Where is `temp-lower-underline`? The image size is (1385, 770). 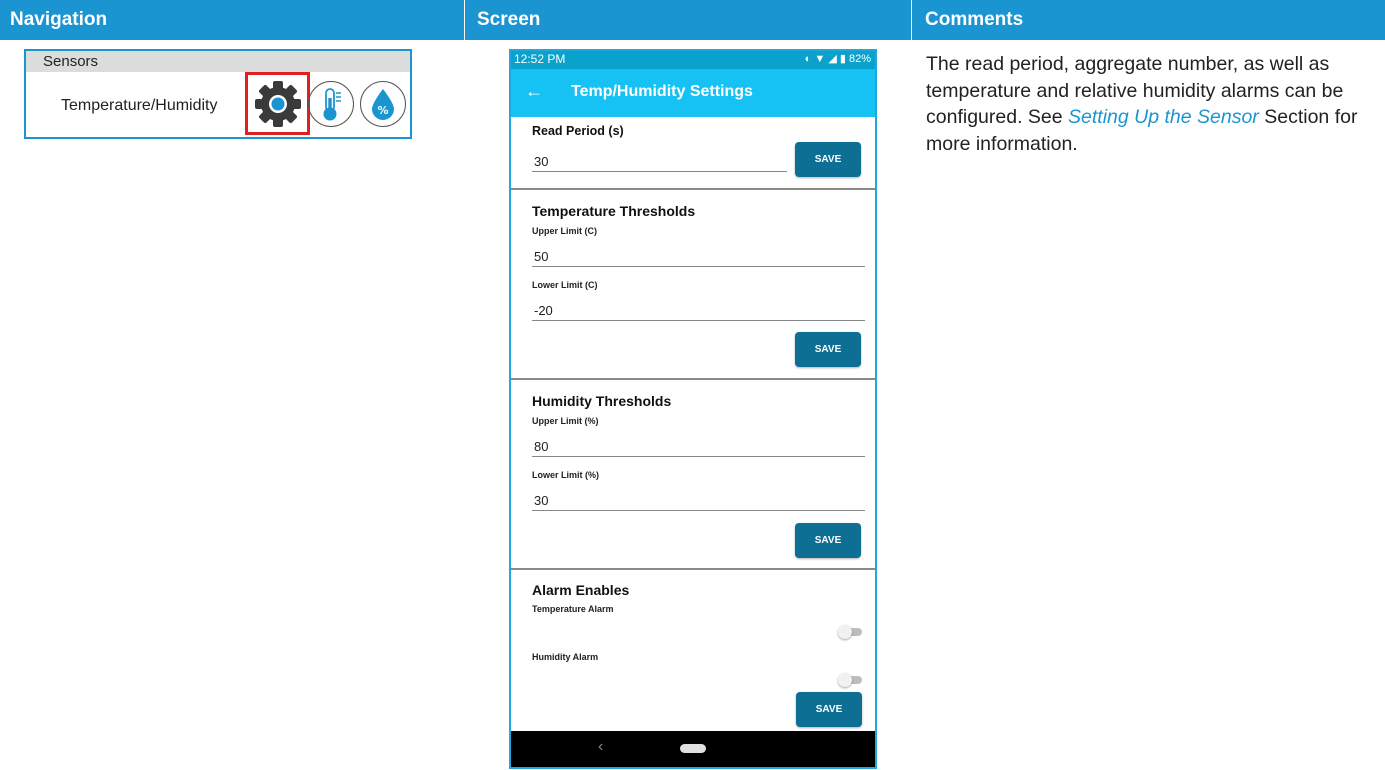
temp-lower-underline is located at coordinates (698, 320).